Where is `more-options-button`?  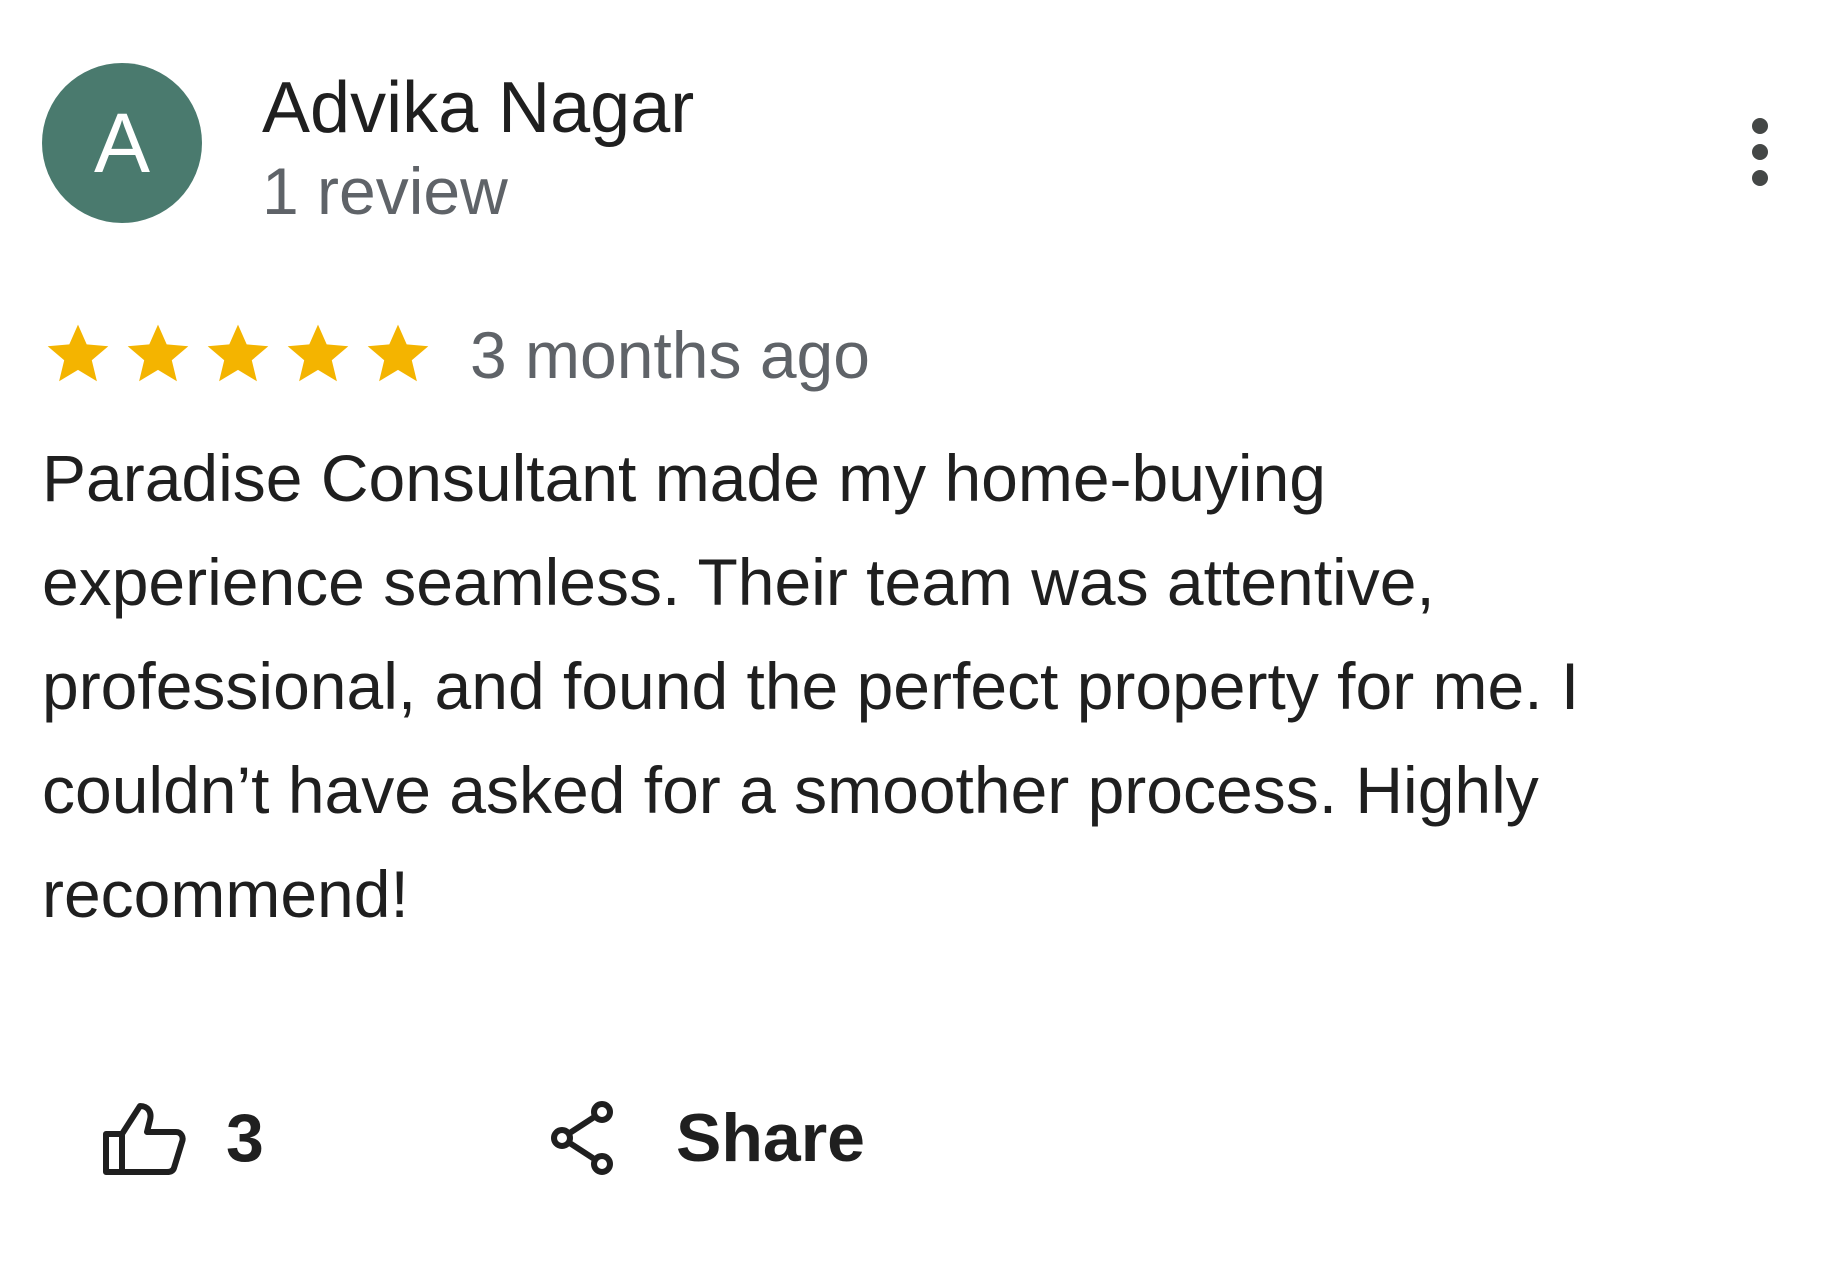
more-options-button is located at coordinates (1760, 152).